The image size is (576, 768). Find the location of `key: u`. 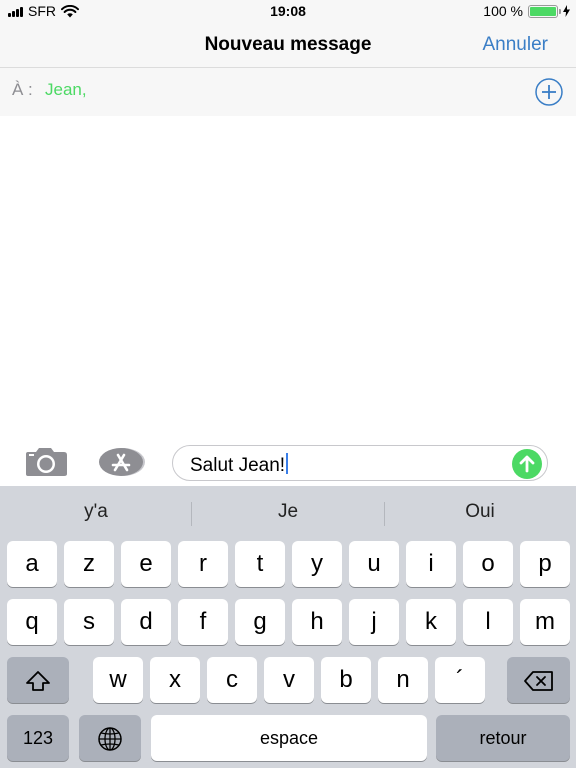

key: u is located at coordinates (374, 564).